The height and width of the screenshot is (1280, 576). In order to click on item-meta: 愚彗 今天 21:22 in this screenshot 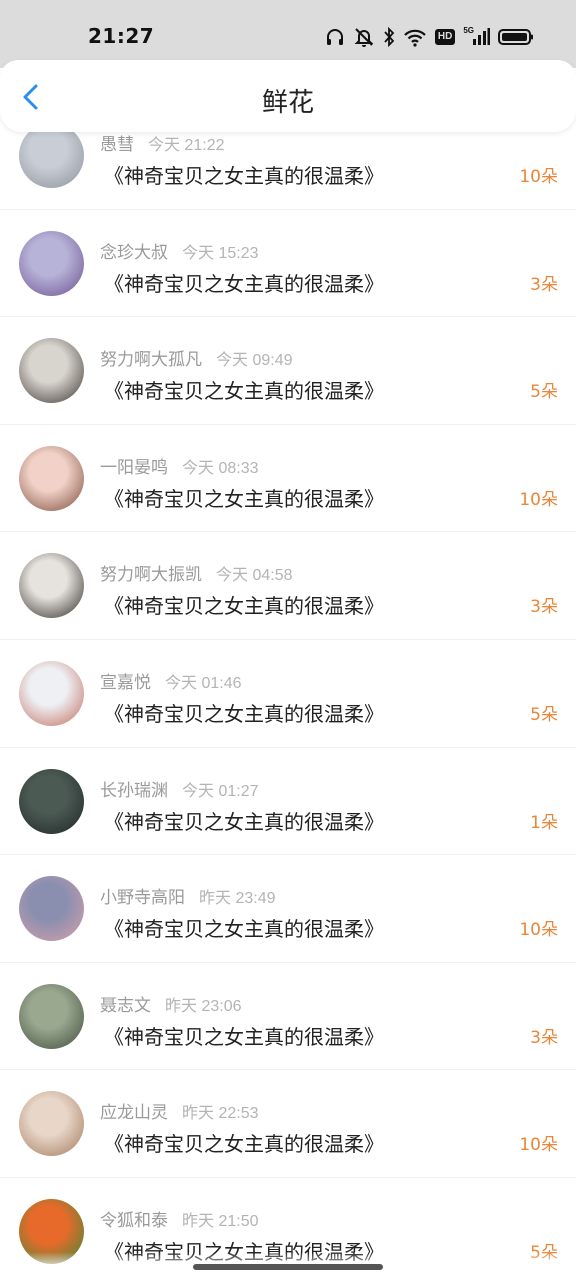, I will do `click(162, 142)`.